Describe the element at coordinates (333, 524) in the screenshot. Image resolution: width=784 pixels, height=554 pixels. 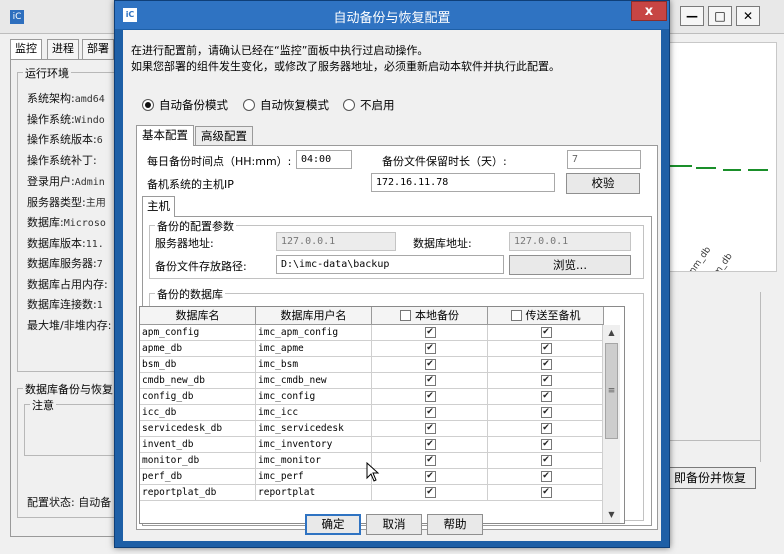
I see `ok-button: 确定` at that location.